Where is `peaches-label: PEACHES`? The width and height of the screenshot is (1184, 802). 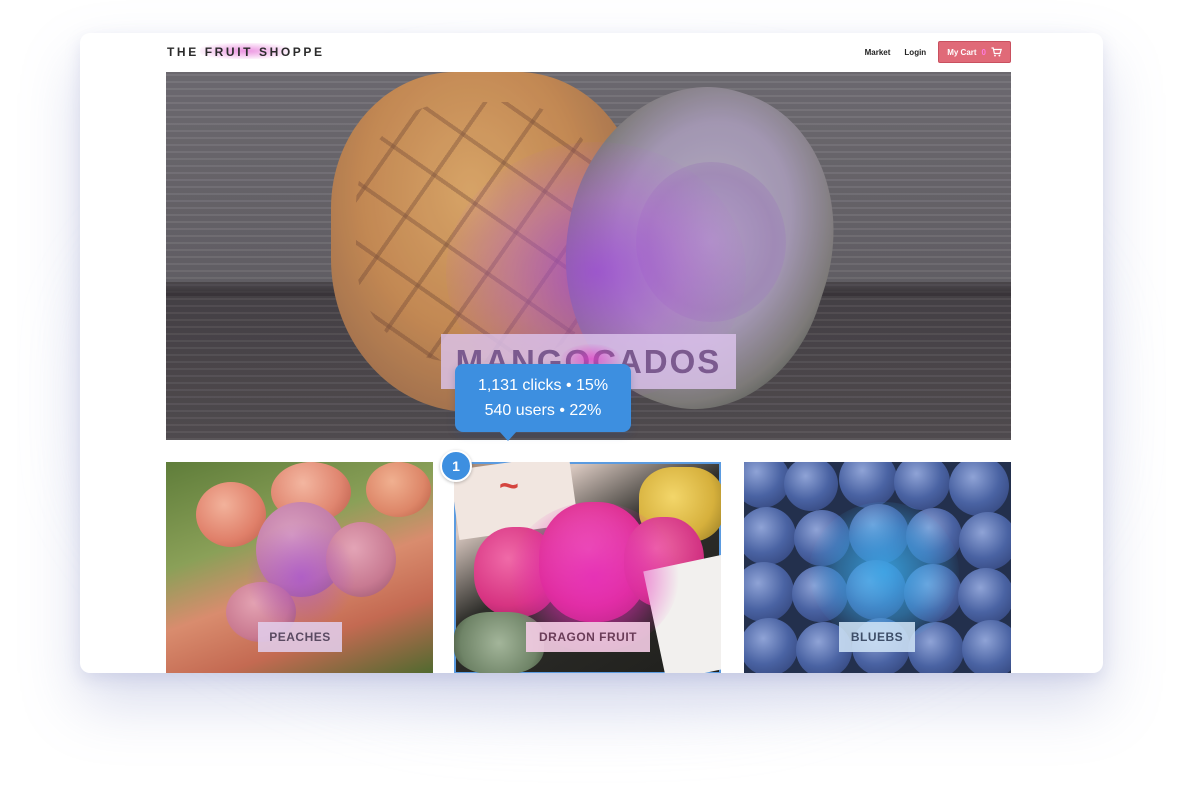
peaches-label: PEACHES is located at coordinates (300, 637).